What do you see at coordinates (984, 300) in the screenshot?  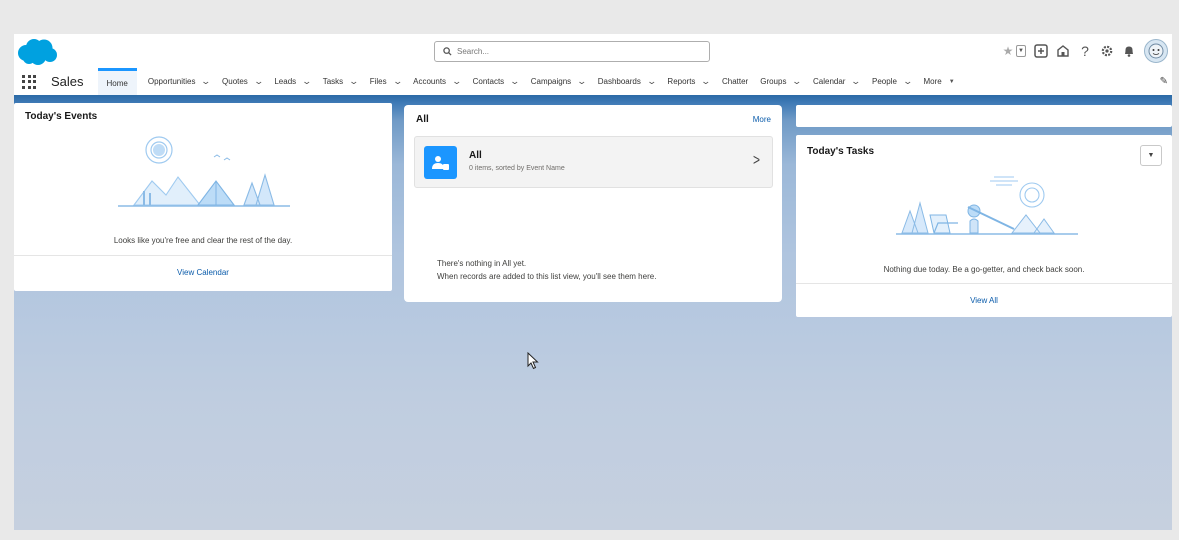 I see `view-all-tasks-link: View All` at bounding box center [984, 300].